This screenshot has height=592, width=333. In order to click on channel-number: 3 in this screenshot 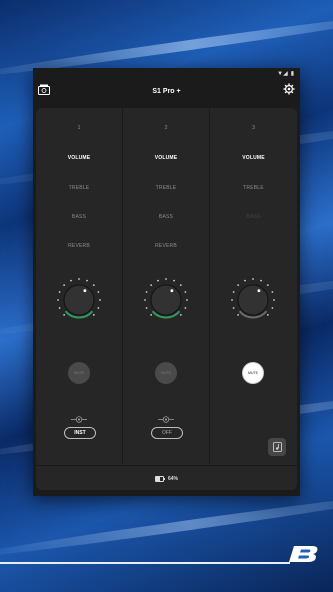, I will do `click(253, 128)`.